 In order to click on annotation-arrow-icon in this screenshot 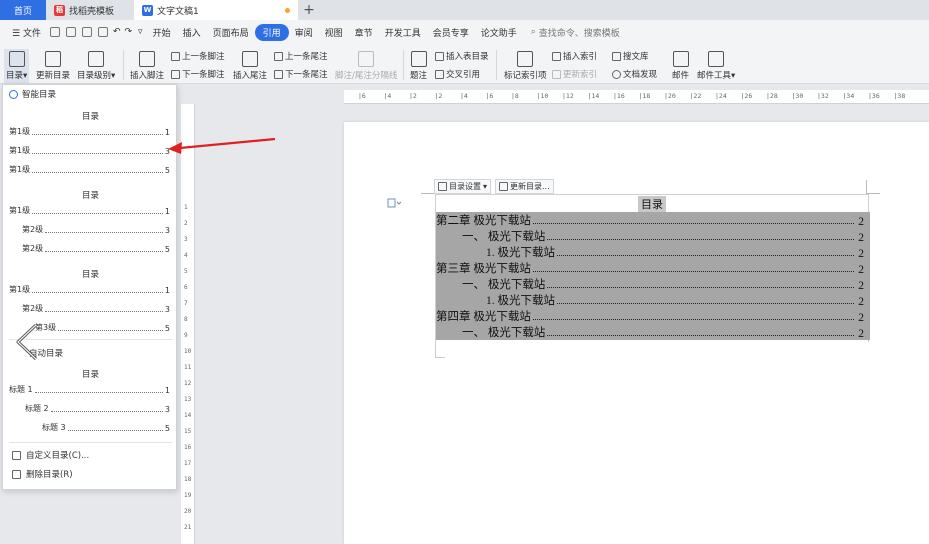, I will do `click(222, 145)`.